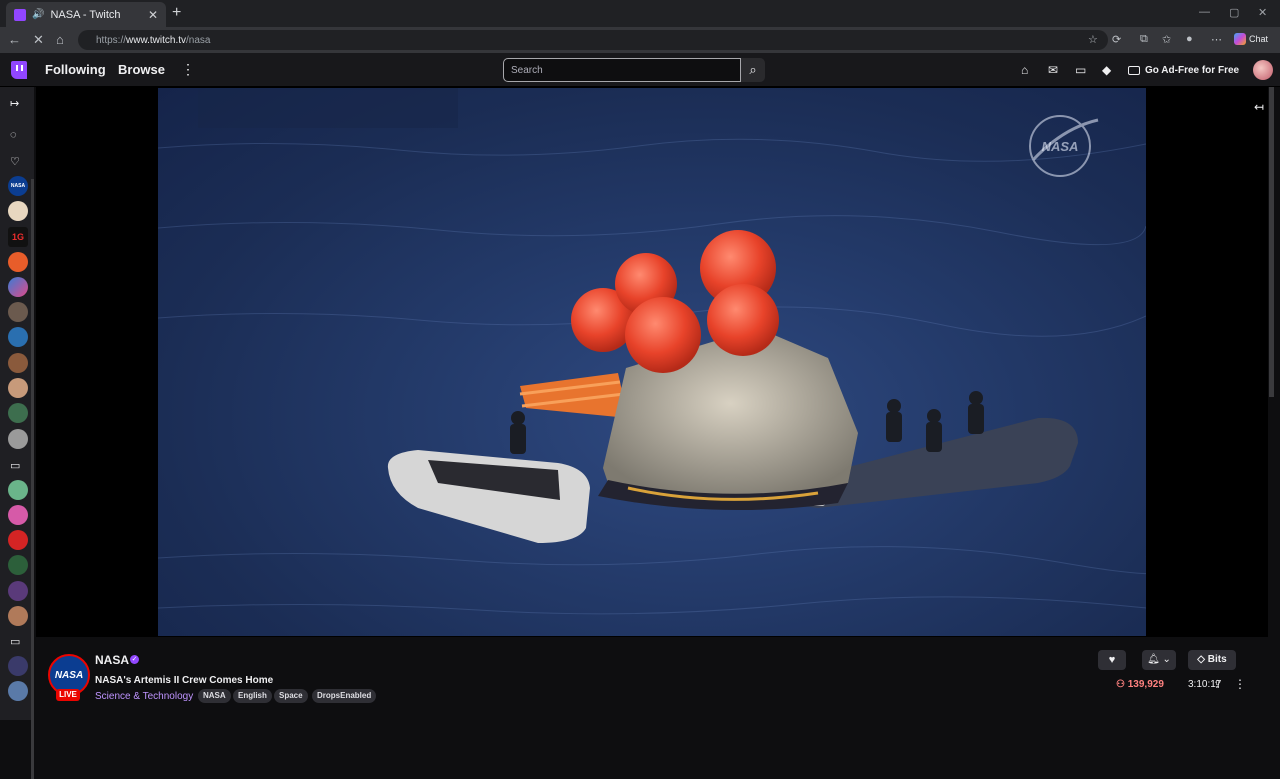 This screenshot has width=1280, height=779. Describe the element at coordinates (1120, 684) in the screenshot. I see `viewer-person-icon: ⚇` at that location.